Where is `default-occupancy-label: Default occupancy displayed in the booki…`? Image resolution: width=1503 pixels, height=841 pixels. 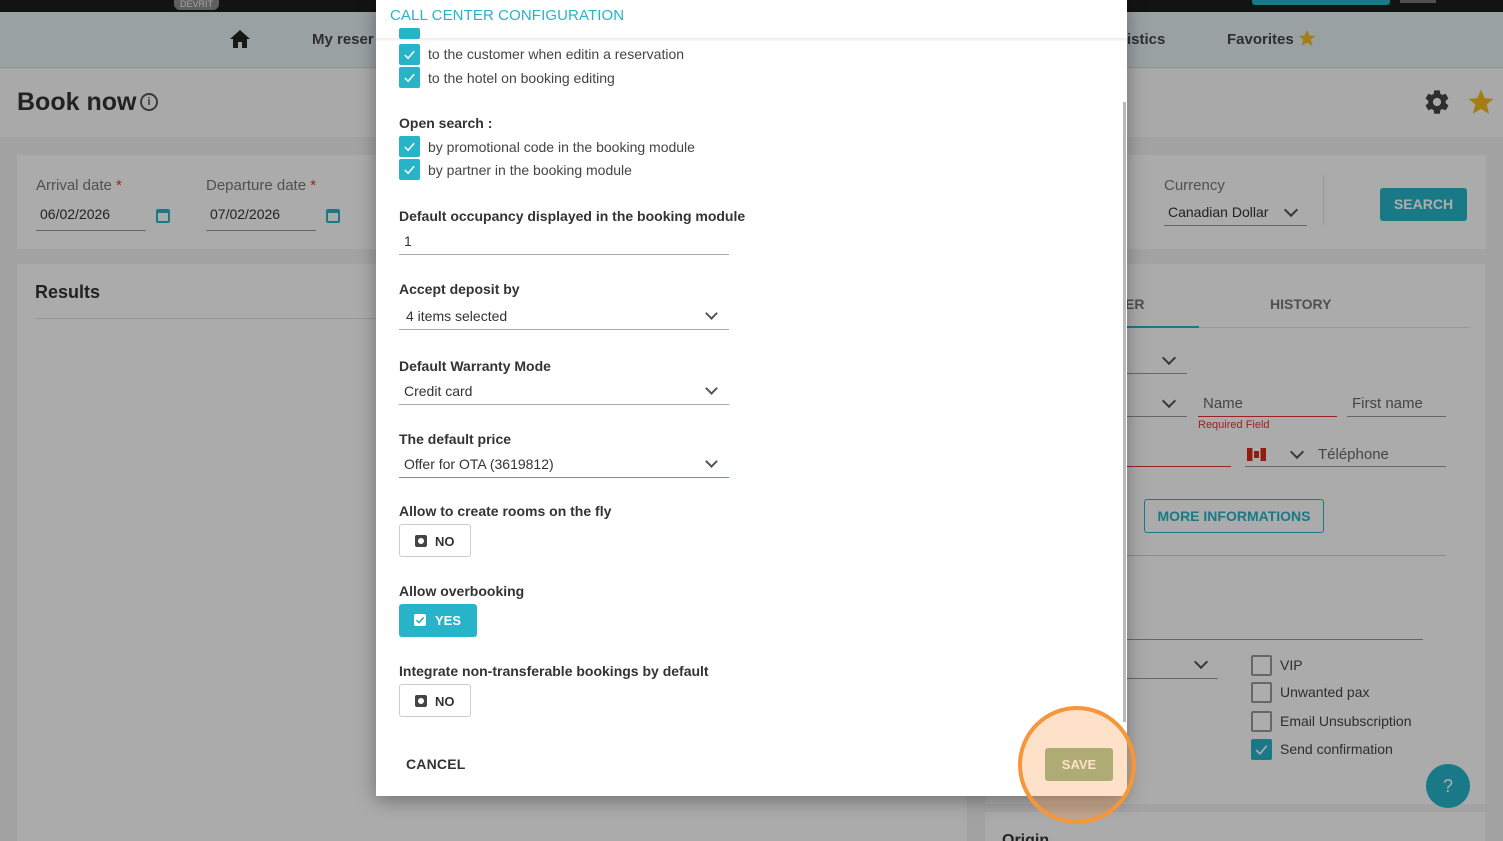
default-occupancy-label: Default occupancy displayed in the booki… is located at coordinates (572, 216).